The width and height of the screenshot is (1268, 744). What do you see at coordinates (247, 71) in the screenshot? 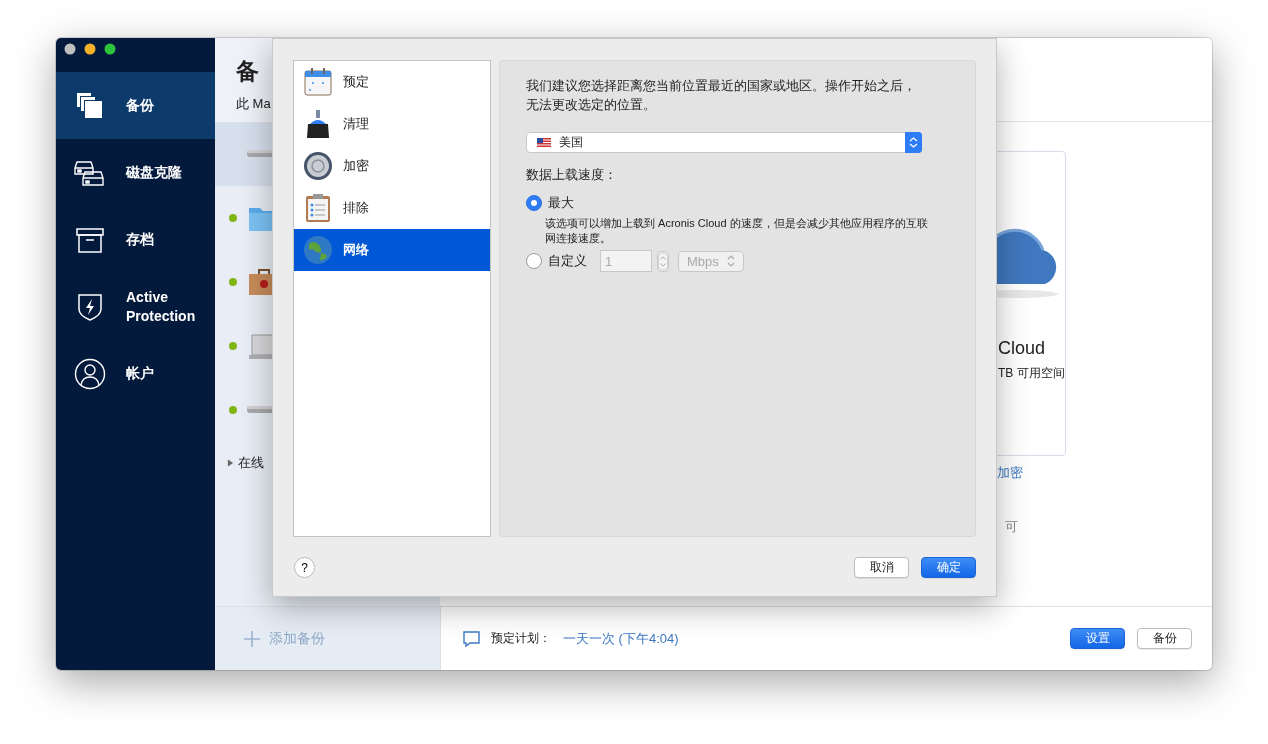
I see `panel-title: 备` at bounding box center [247, 71].